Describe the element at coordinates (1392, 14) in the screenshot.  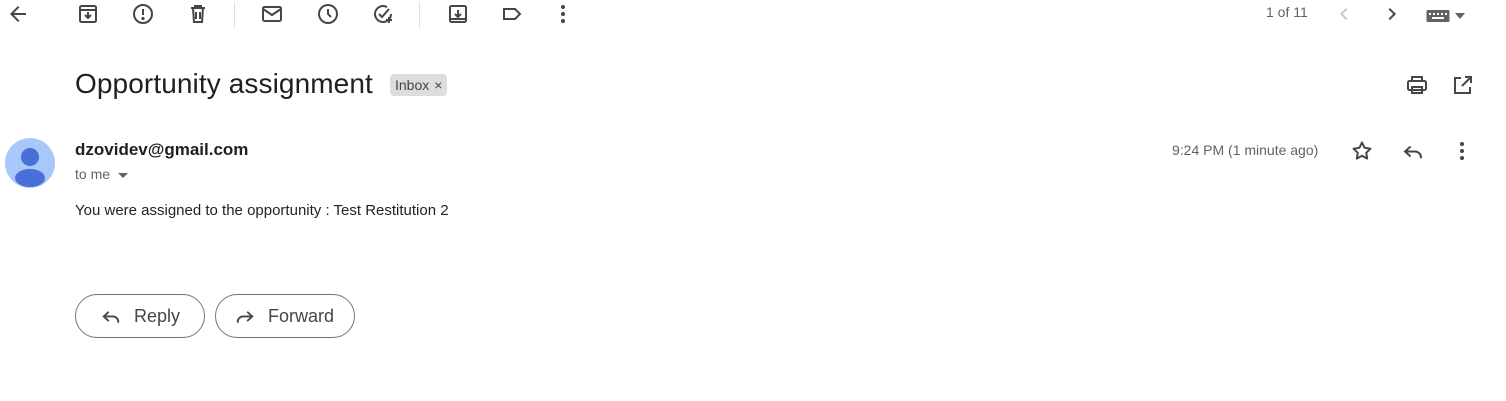
I see `older-chevron-icon` at that location.